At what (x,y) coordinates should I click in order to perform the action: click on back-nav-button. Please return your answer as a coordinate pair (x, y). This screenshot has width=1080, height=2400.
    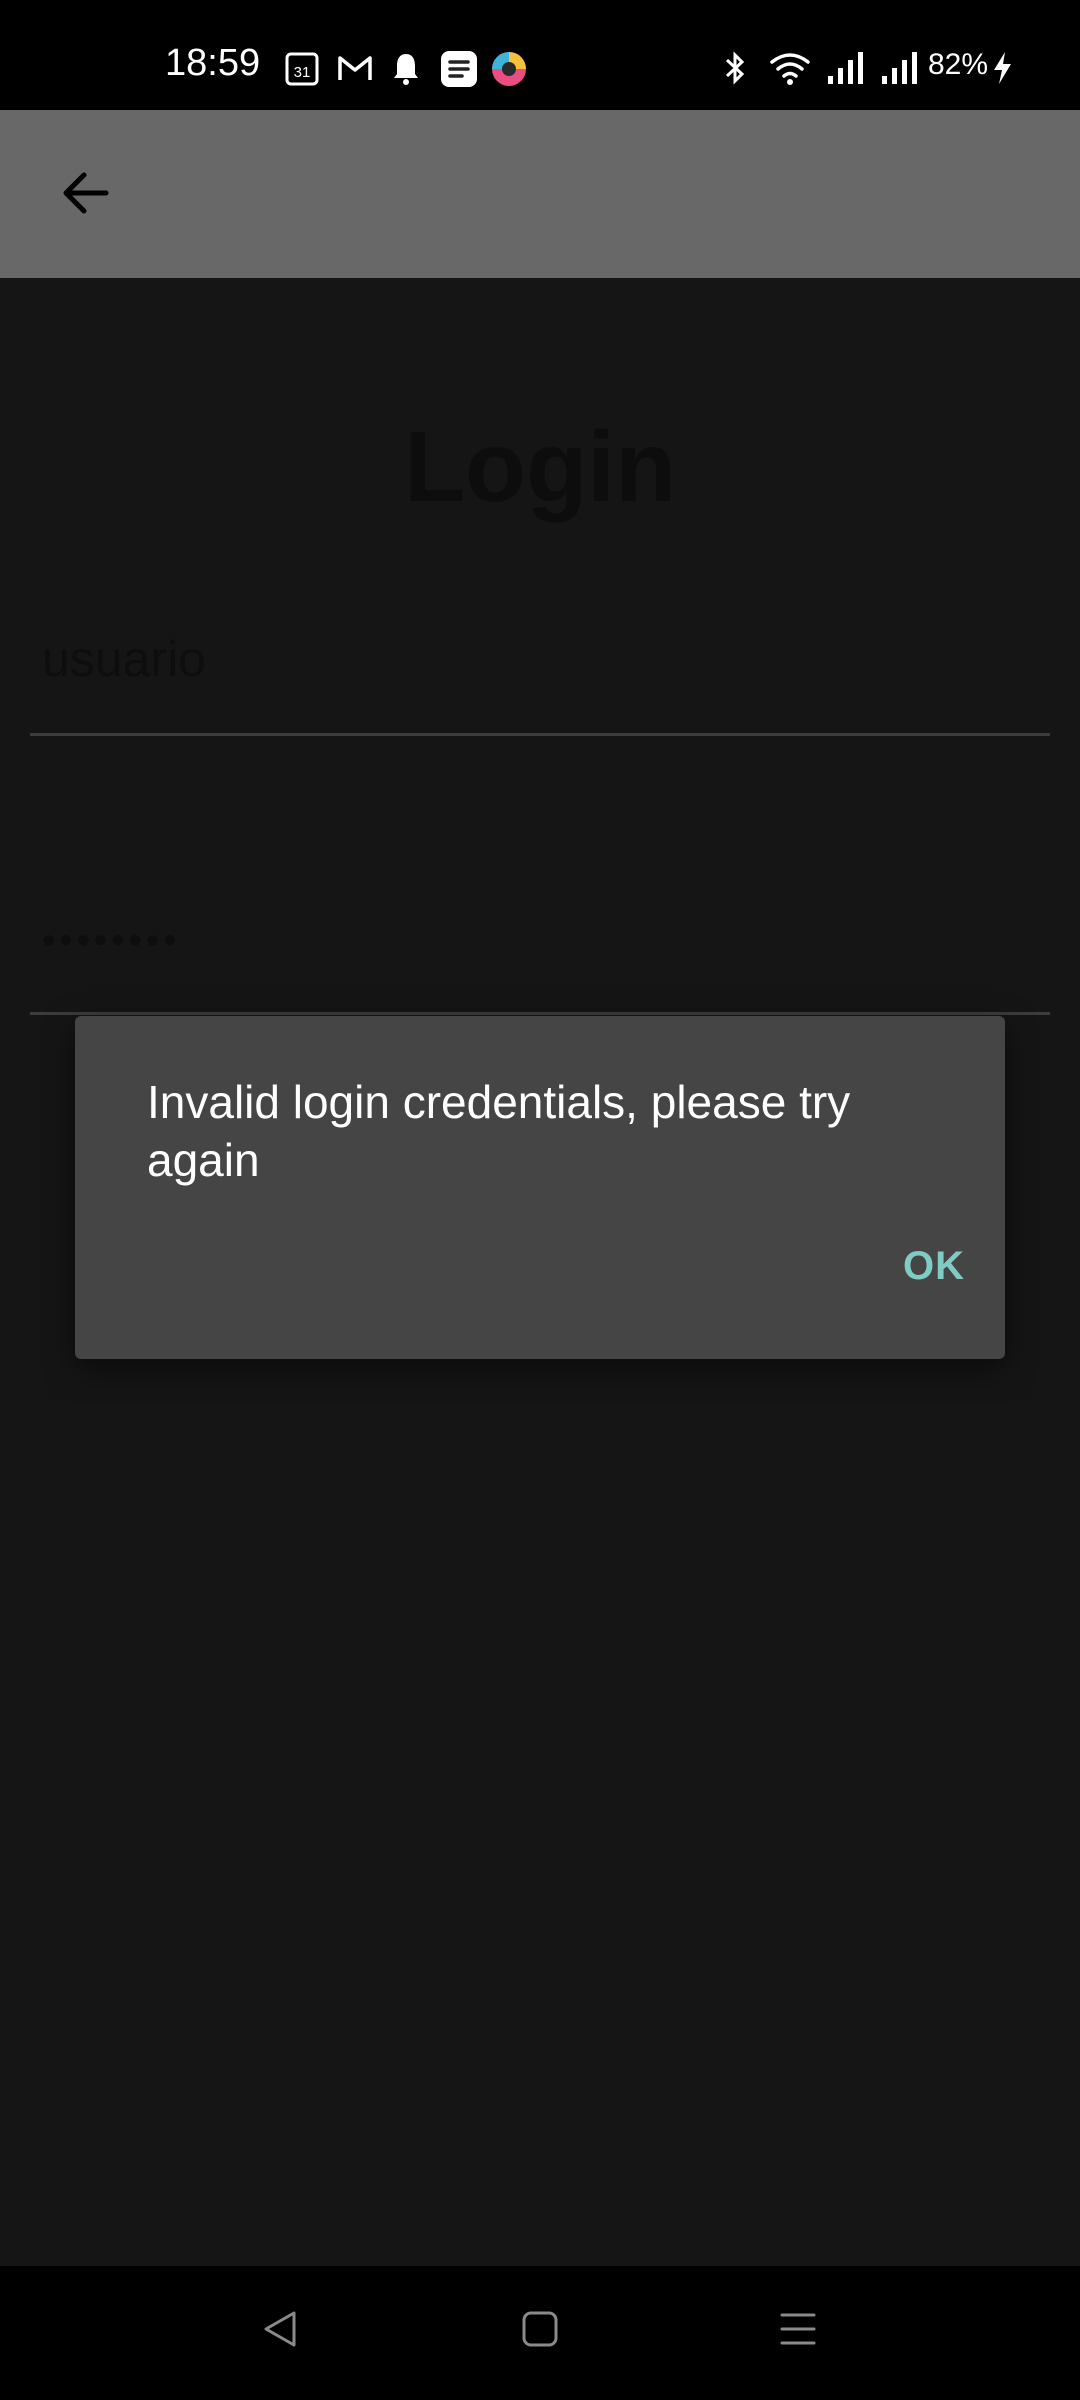
    Looking at the image, I should click on (280, 2331).